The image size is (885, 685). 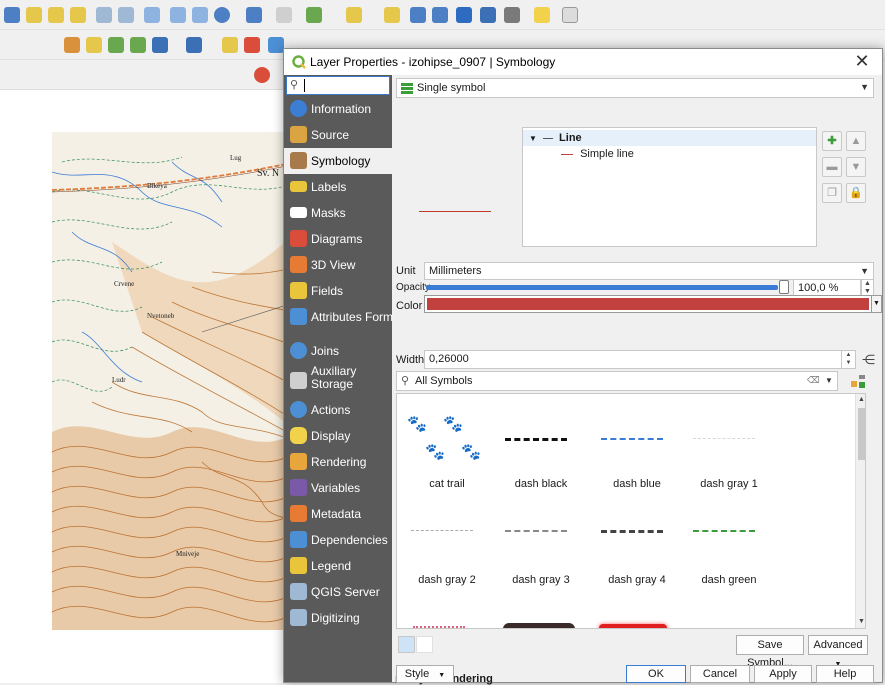 What do you see at coordinates (729, 542) in the screenshot?
I see `symbol-dash-green: dash green` at bounding box center [729, 542].